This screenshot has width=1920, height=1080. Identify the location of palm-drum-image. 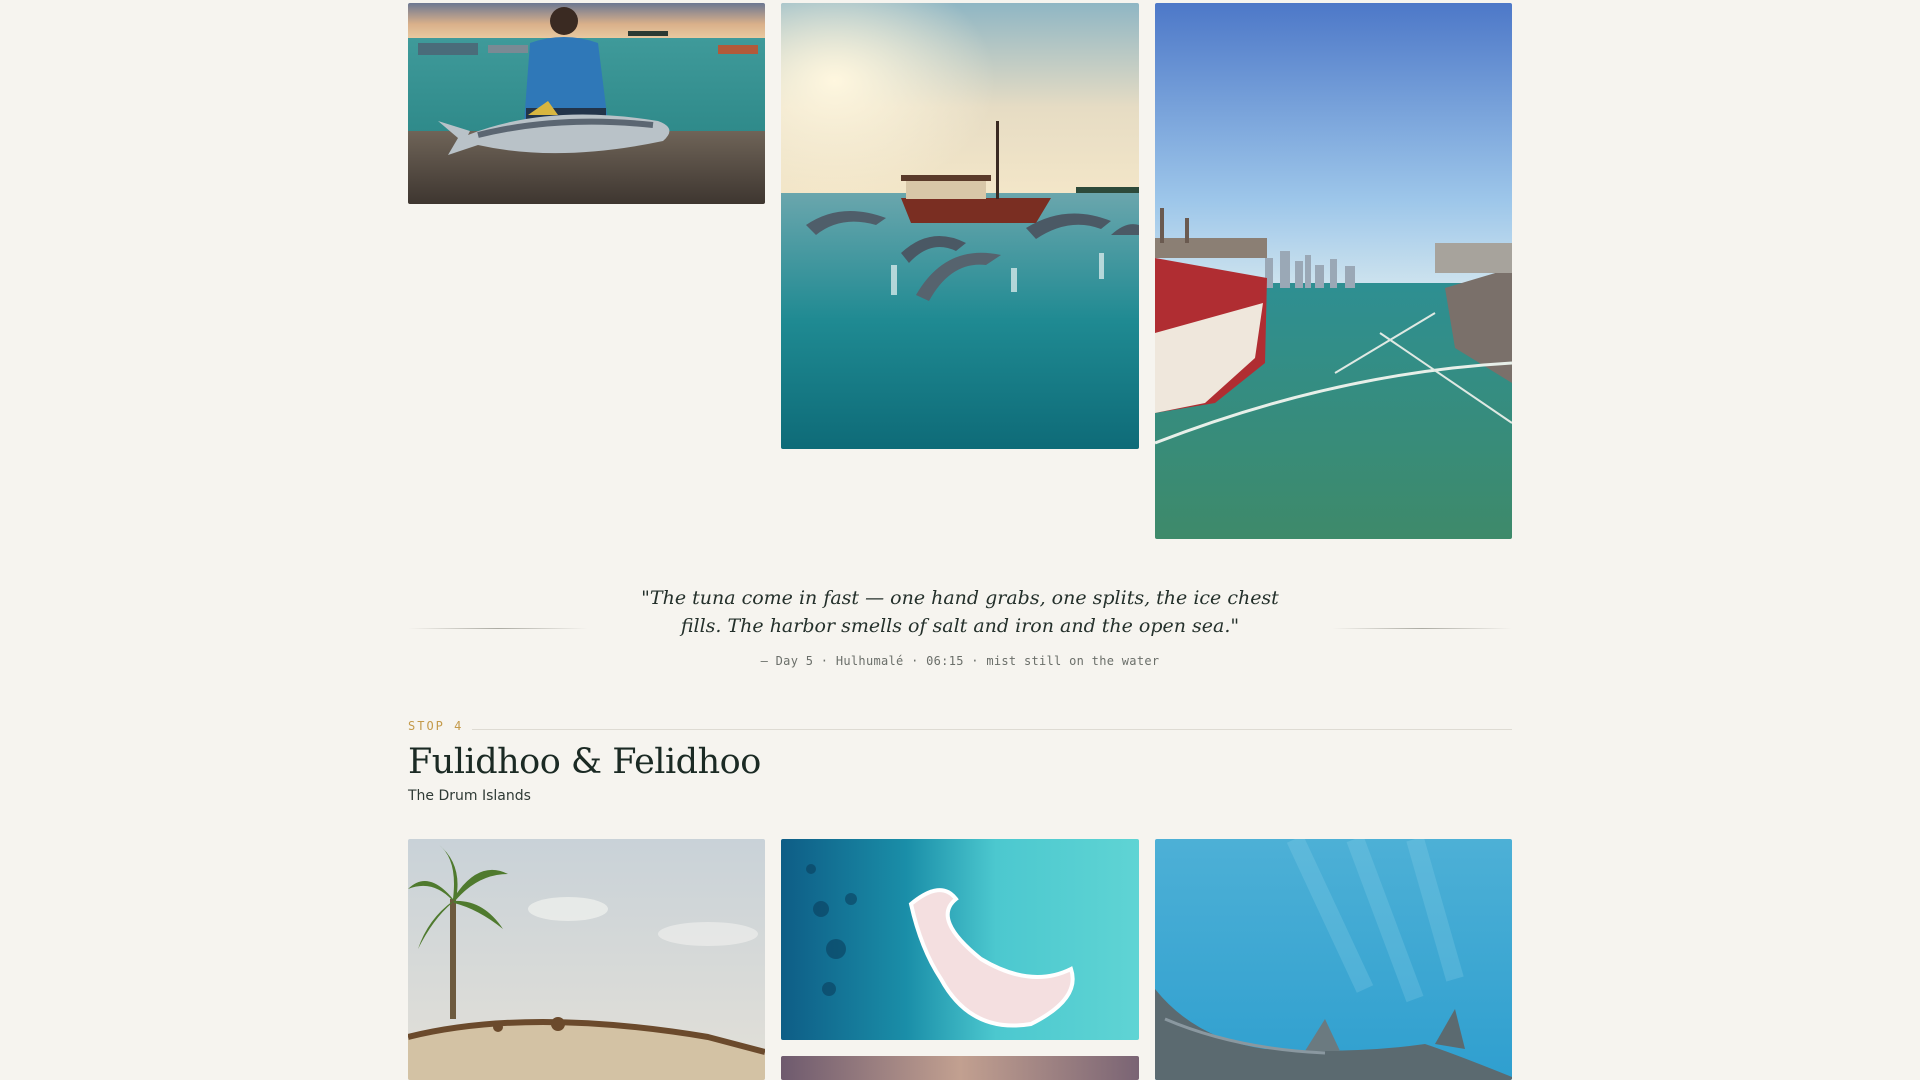
(586, 959).